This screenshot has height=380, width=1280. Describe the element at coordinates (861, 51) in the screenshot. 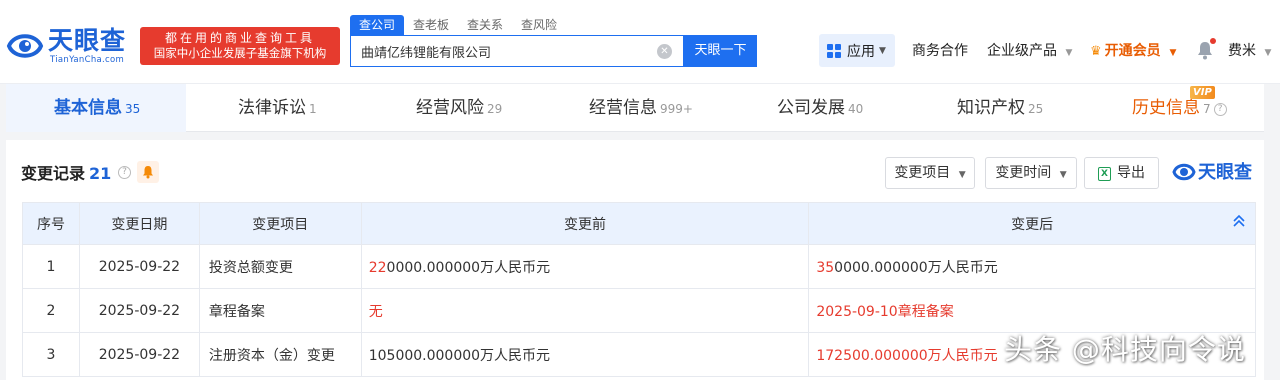

I see `nav-apps-label: 应用` at that location.